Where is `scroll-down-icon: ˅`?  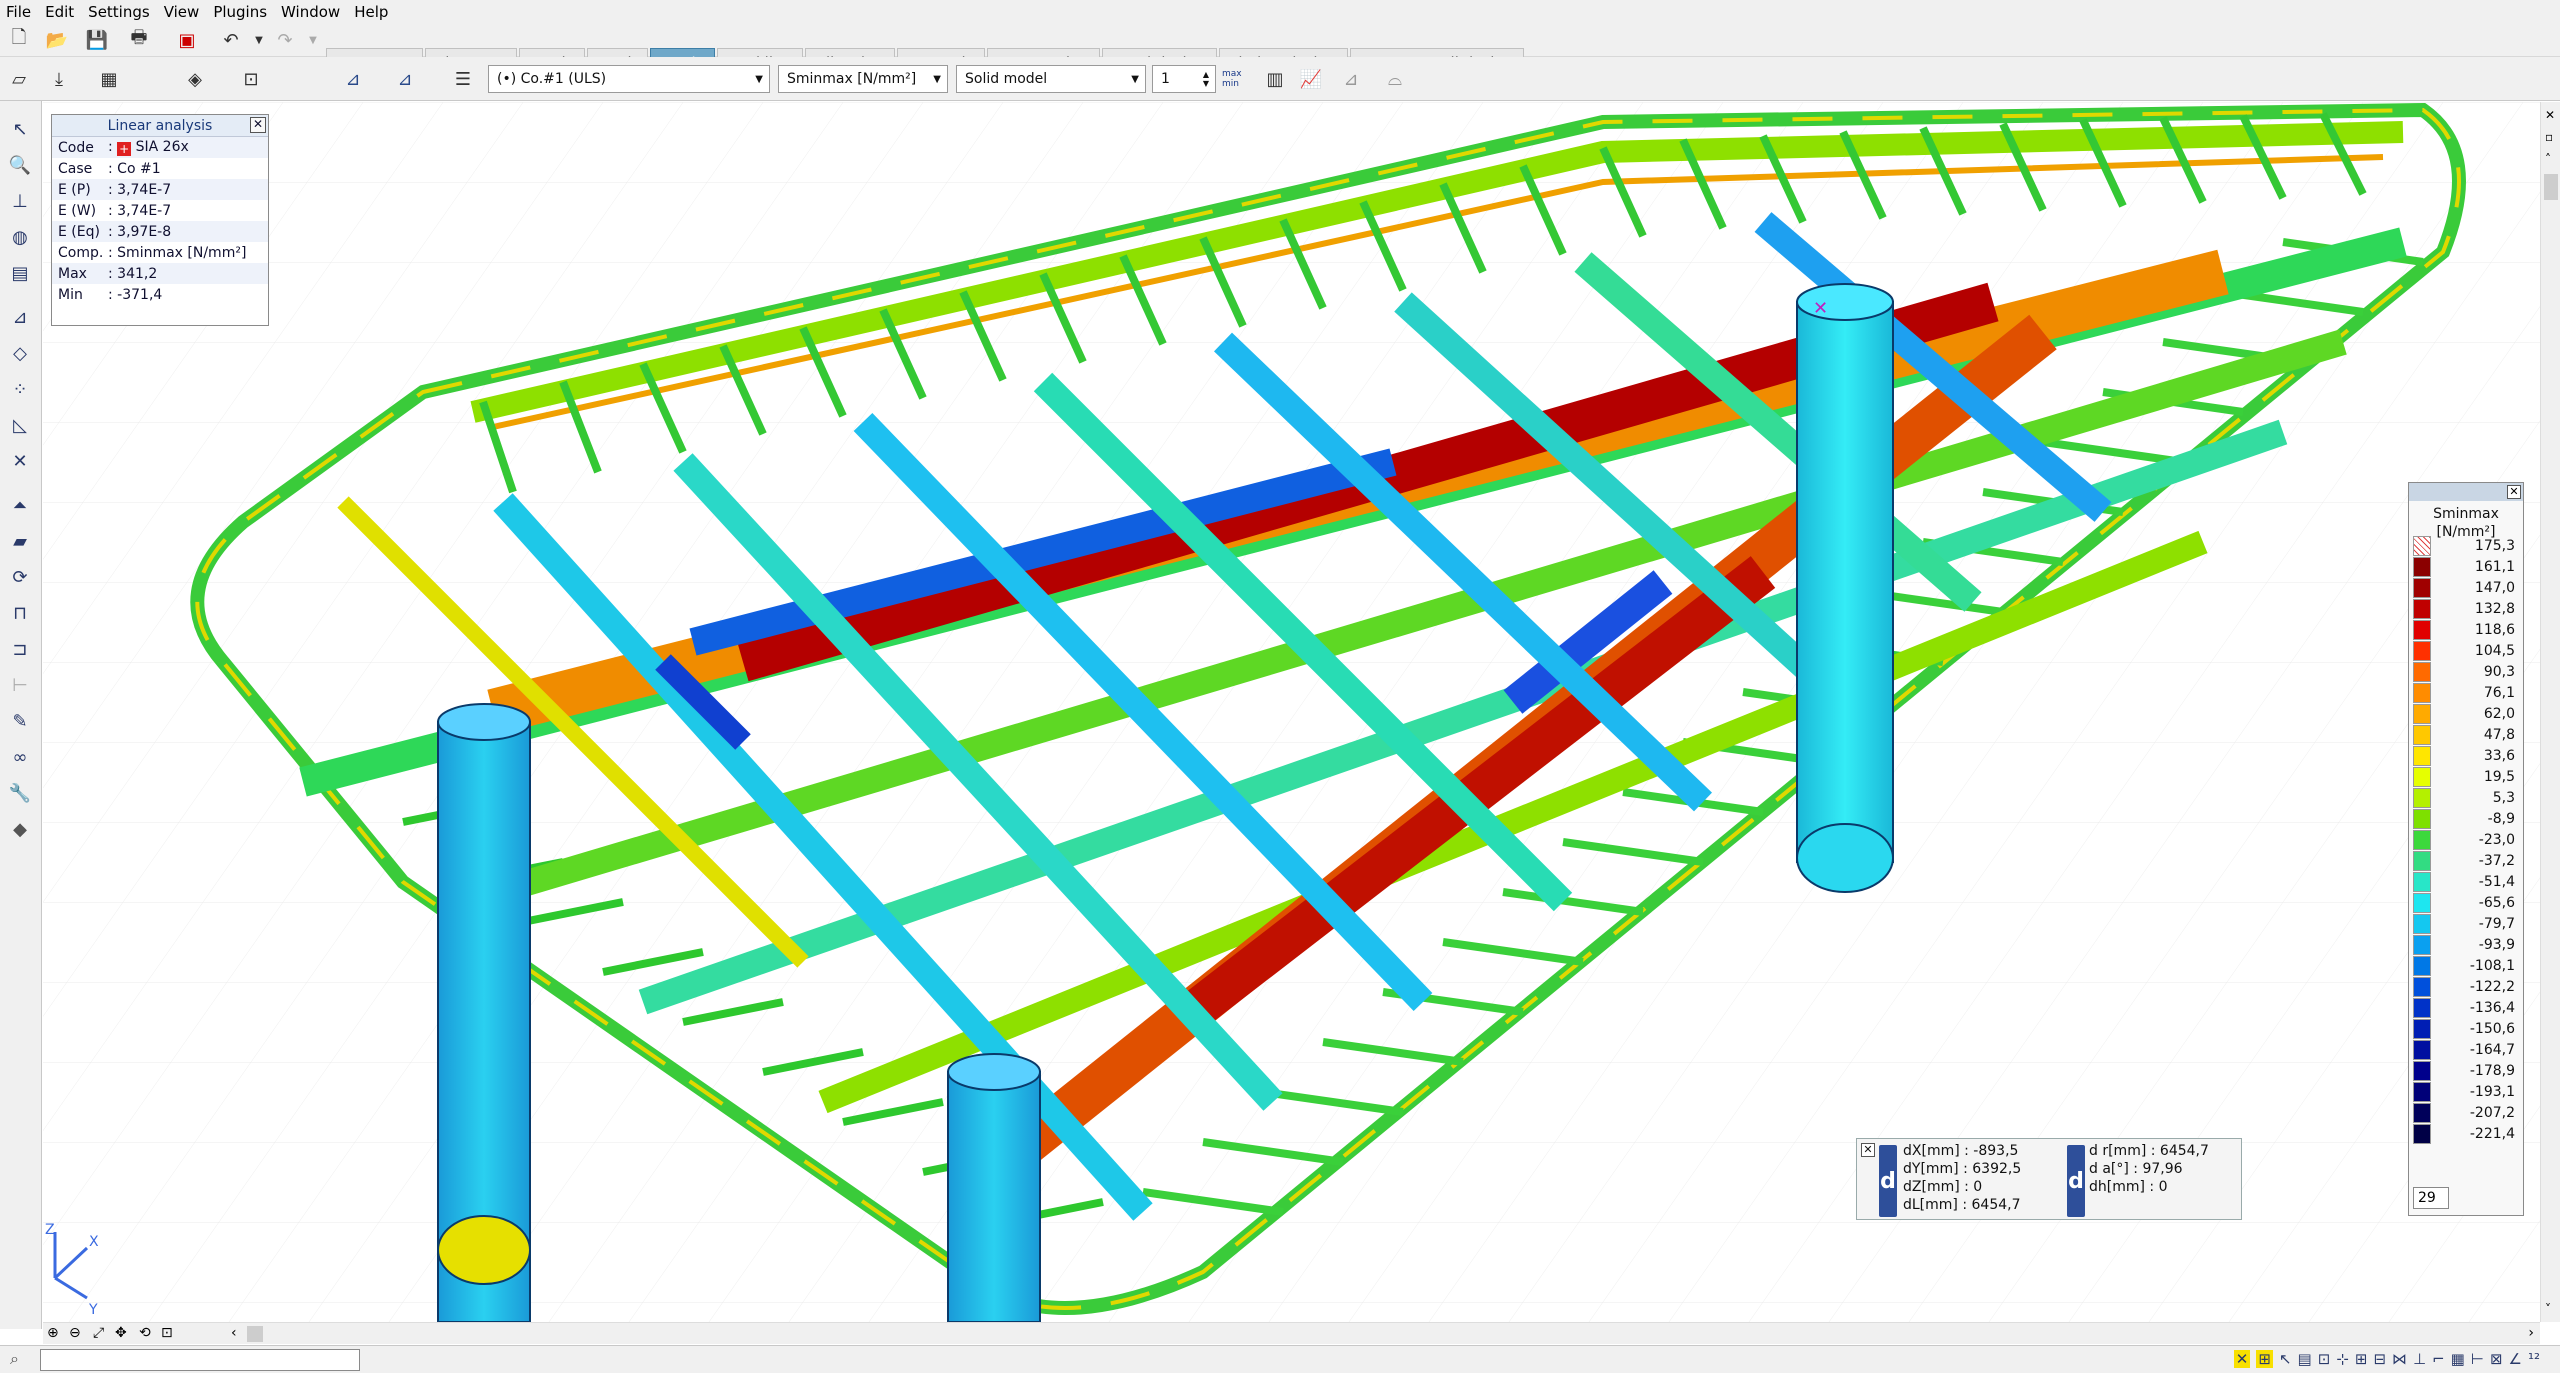
scroll-down-icon: ˅ is located at coordinates (2548, 1309).